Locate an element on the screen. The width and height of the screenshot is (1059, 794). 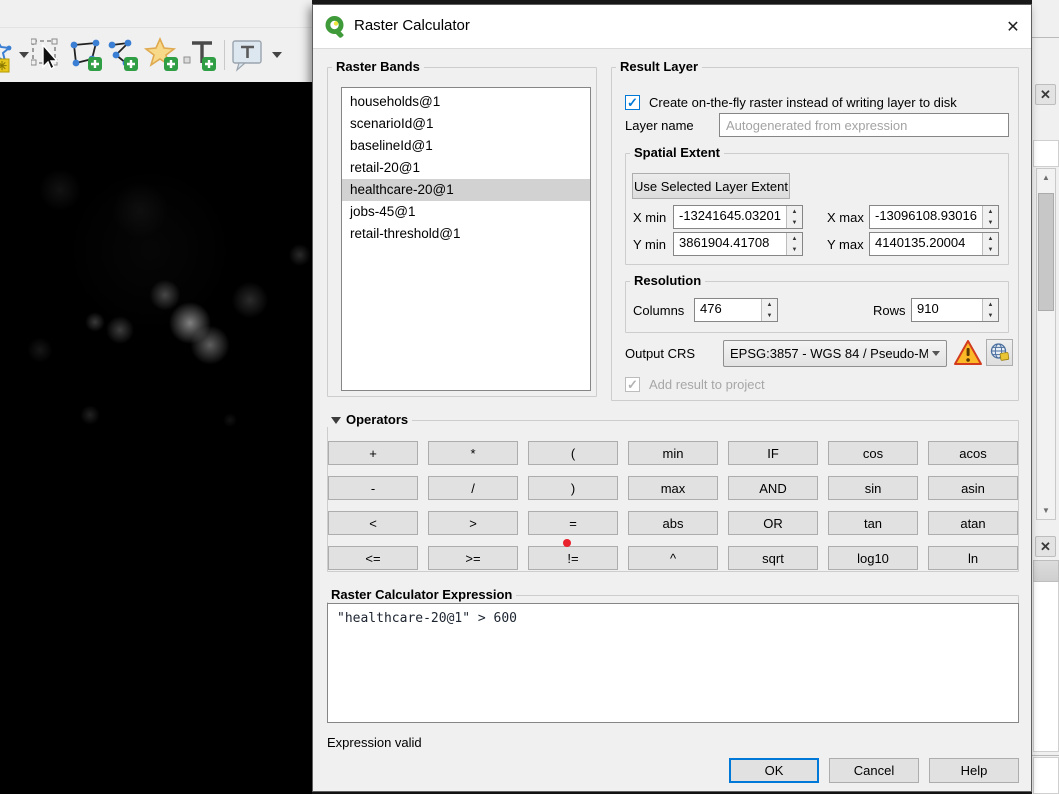
panel-scrollbar: ▲ ▼ is located at coordinates (1046, 344).